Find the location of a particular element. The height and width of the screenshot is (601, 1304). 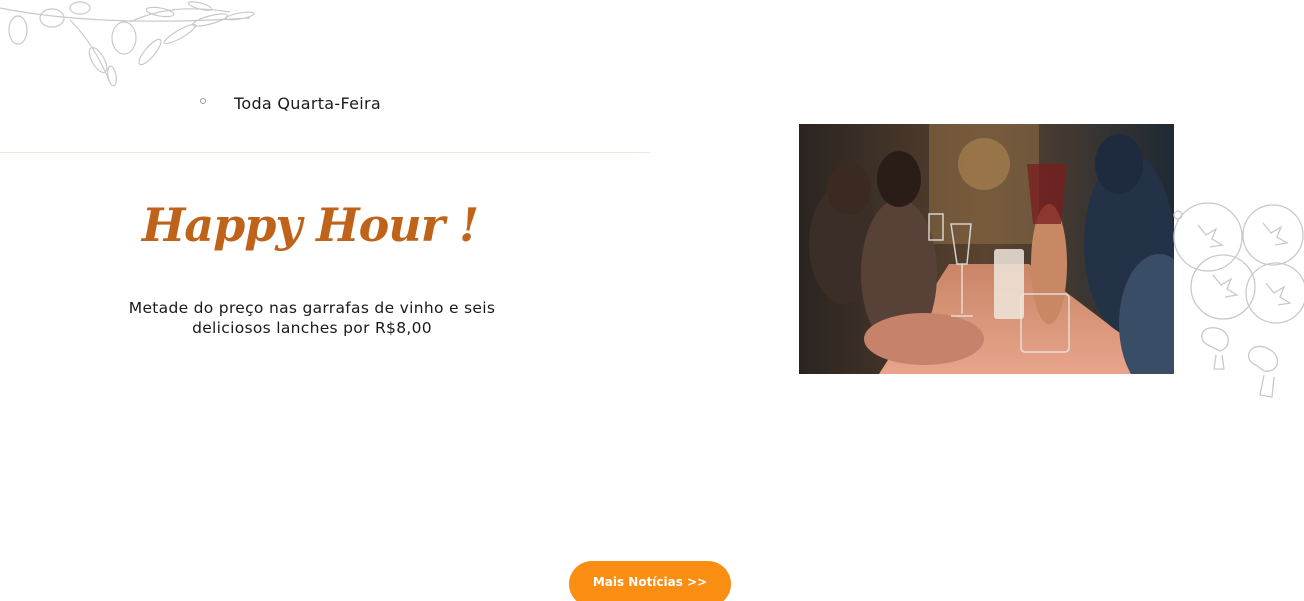

schedule-line: Toda Quarta-Feira is located at coordinates (290, 103).